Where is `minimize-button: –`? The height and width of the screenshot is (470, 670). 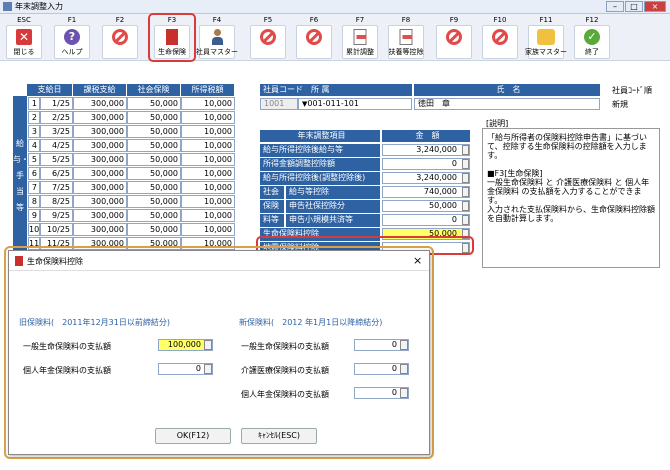 minimize-button: – is located at coordinates (615, 6).